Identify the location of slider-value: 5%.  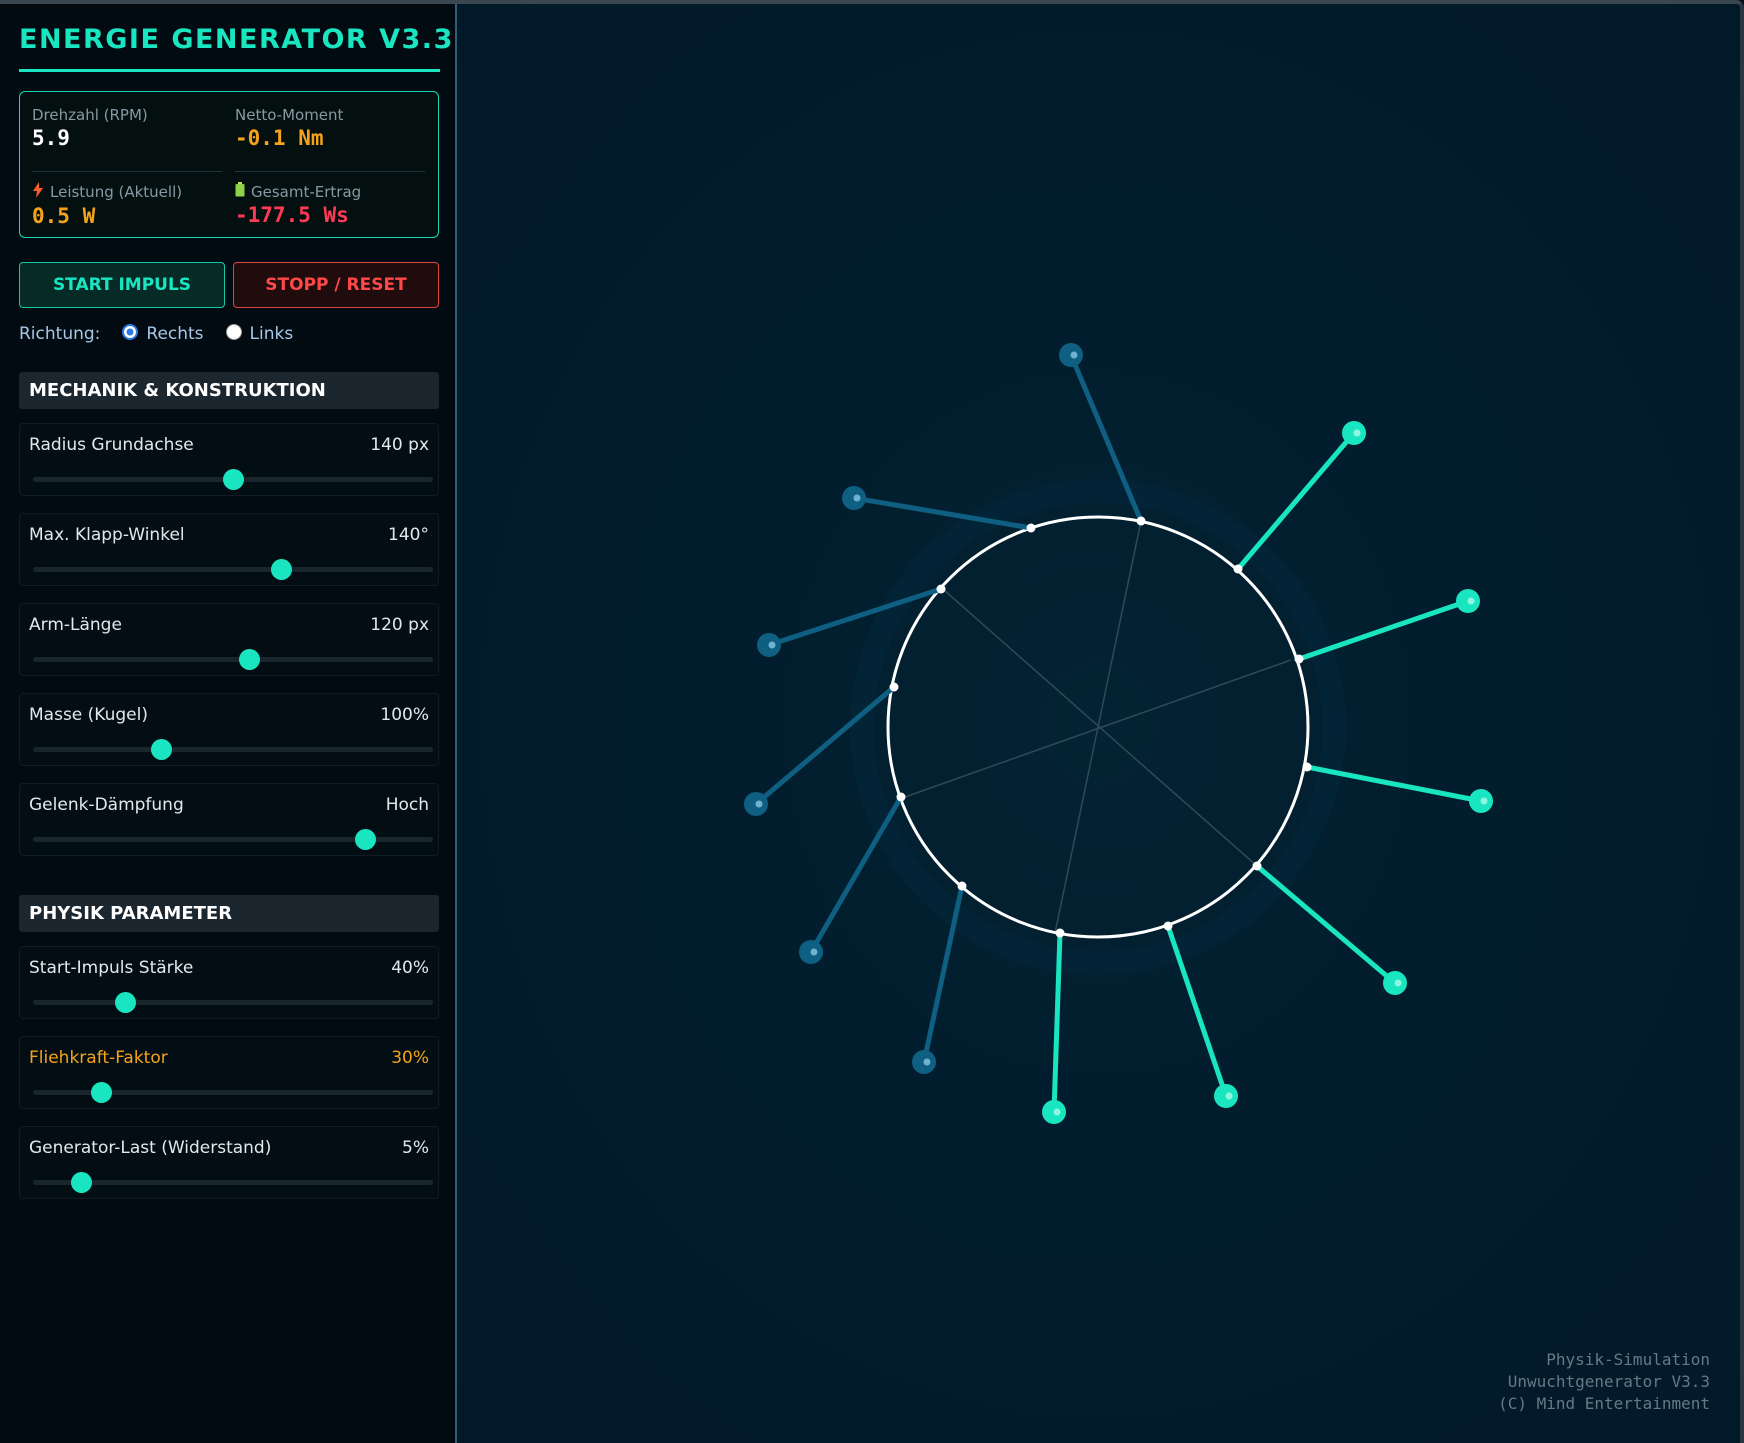
(415, 1148).